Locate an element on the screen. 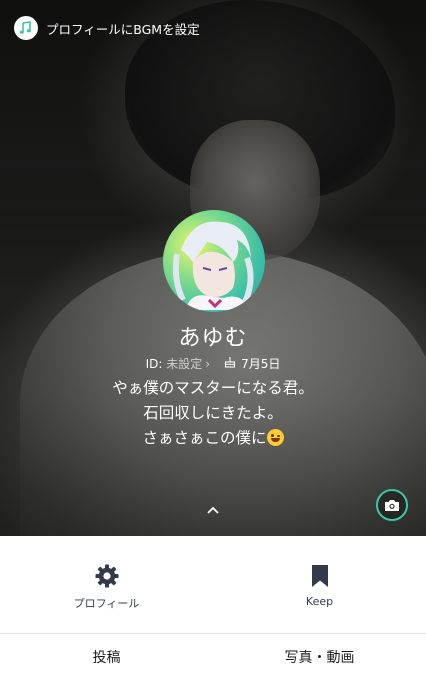  bio-line-last: さぁさぁこの僕に is located at coordinates (213, 438).